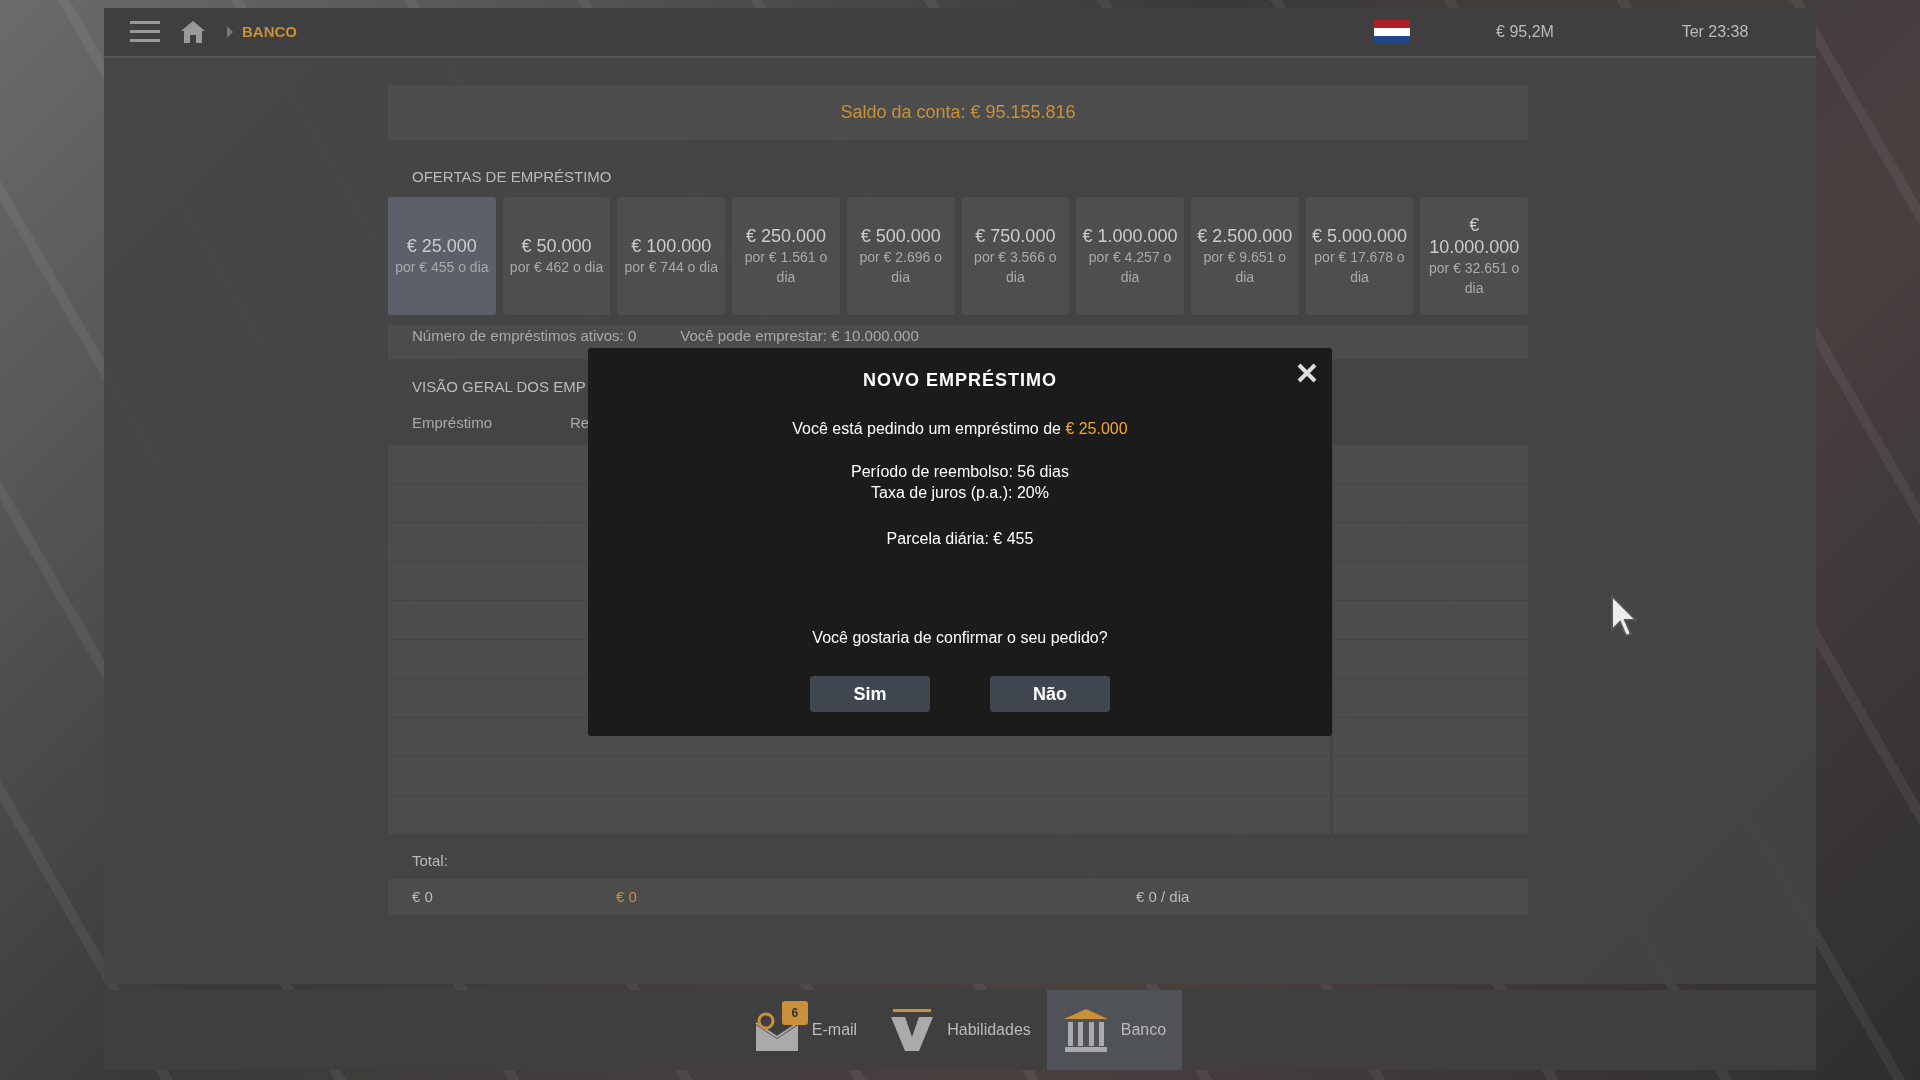 This screenshot has height=1080, width=1920. Describe the element at coordinates (1130, 255) in the screenshot. I see `loan-offer: € 1.000.000 por € 4.257 o dia` at that location.